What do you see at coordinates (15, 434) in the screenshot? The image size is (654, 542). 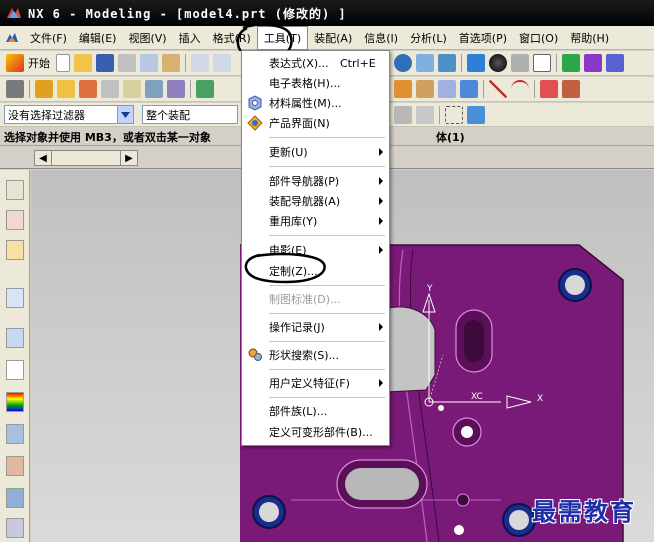 I see `process-studio-icon` at bounding box center [15, 434].